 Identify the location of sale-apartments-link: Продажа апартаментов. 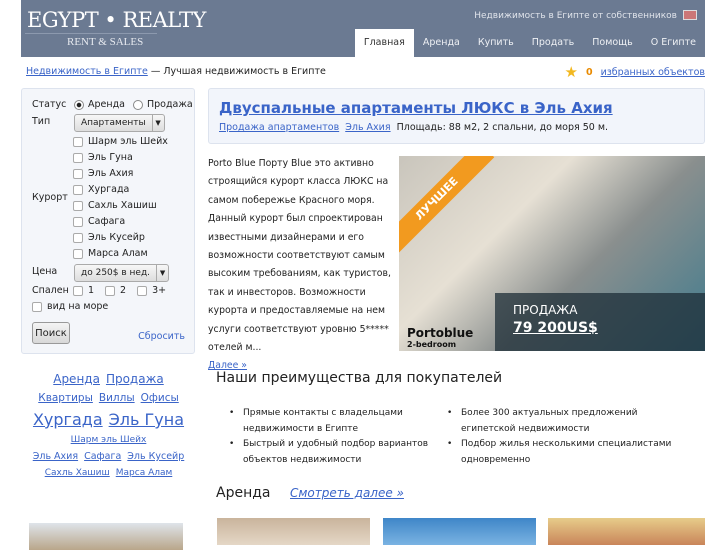
(279, 127).